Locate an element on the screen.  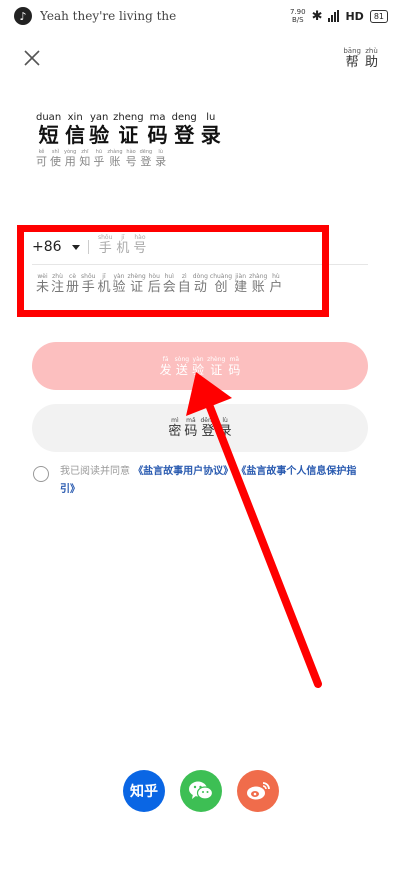
ruby-char: xin 信 is located at coordinates (75, 129).